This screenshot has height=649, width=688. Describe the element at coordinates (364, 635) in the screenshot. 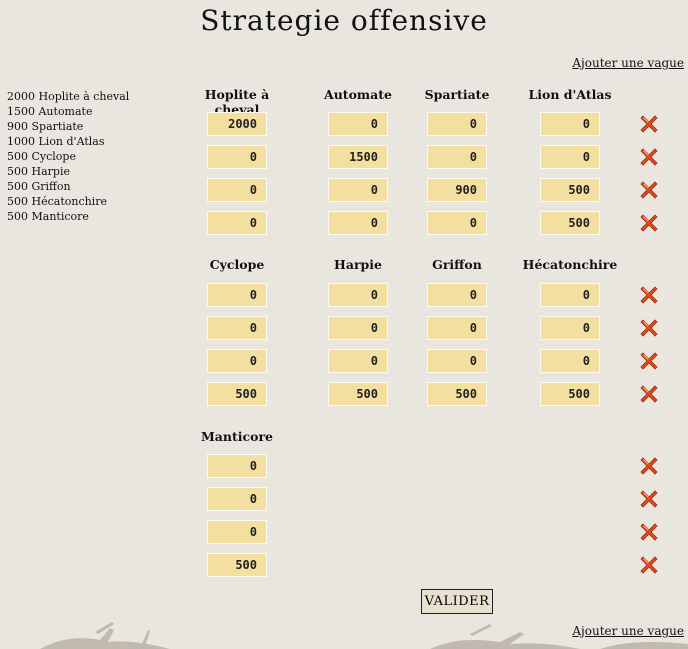

I see `decorative-battle-silhouette` at that location.